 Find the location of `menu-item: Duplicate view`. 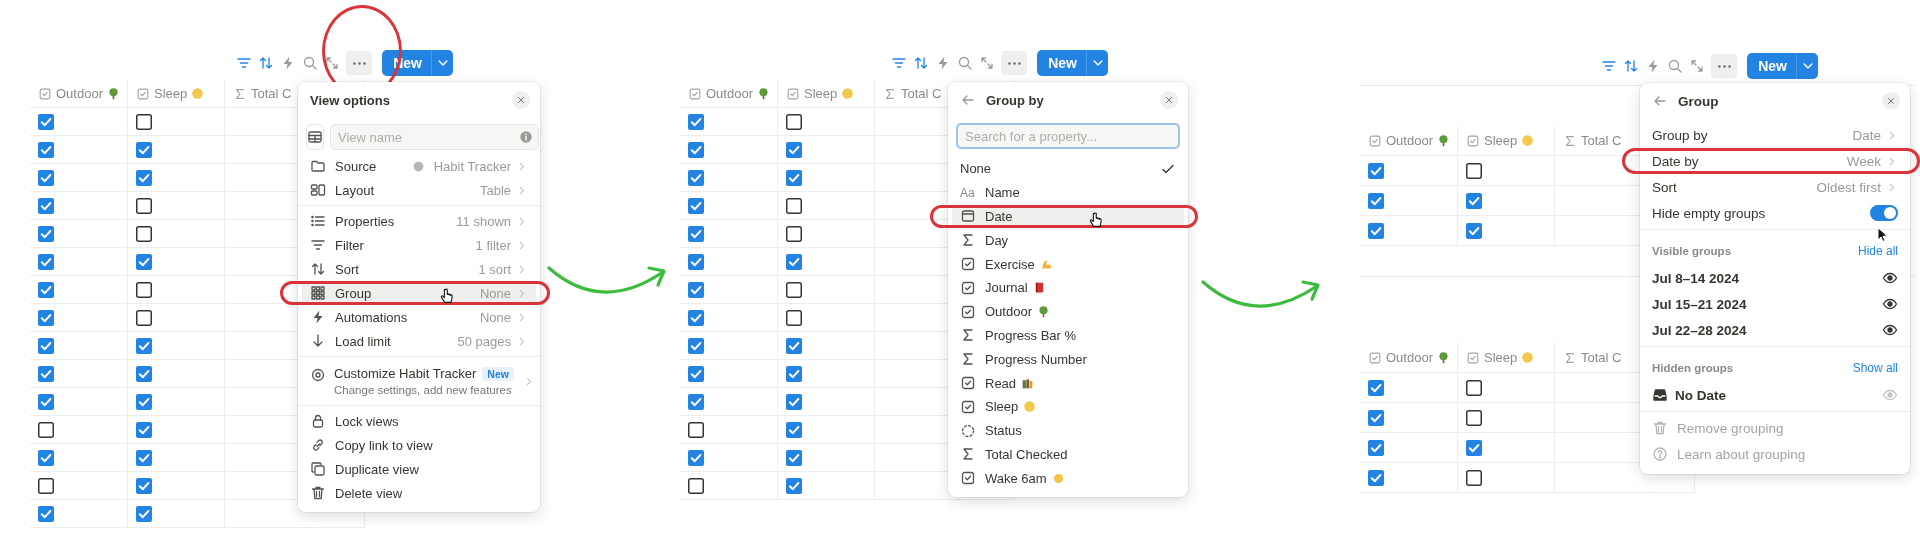

menu-item: Duplicate view is located at coordinates (419, 469).